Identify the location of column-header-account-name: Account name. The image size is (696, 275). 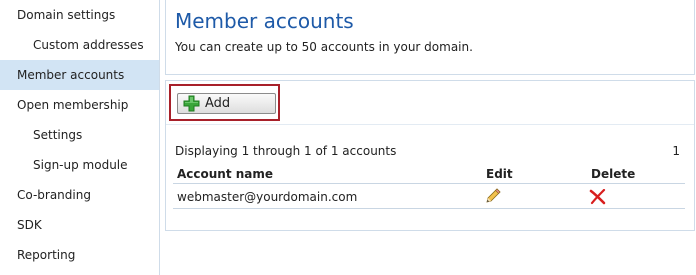
(225, 174).